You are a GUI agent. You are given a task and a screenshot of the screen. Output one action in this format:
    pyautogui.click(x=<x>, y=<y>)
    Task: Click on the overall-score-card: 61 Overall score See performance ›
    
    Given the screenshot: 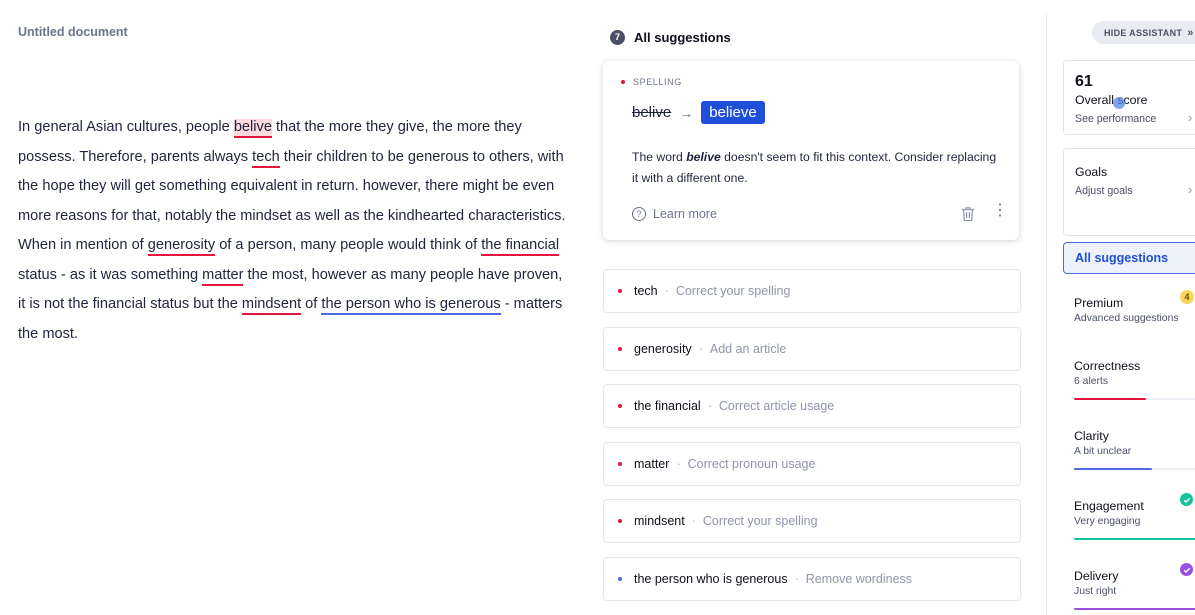 What is the action you would take?
    pyautogui.click(x=1129, y=97)
    